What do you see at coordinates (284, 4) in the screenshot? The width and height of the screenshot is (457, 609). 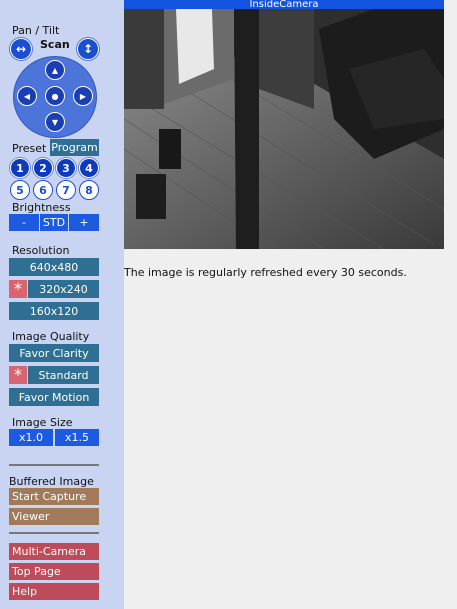 I see `camera-title: InsideCamera` at bounding box center [284, 4].